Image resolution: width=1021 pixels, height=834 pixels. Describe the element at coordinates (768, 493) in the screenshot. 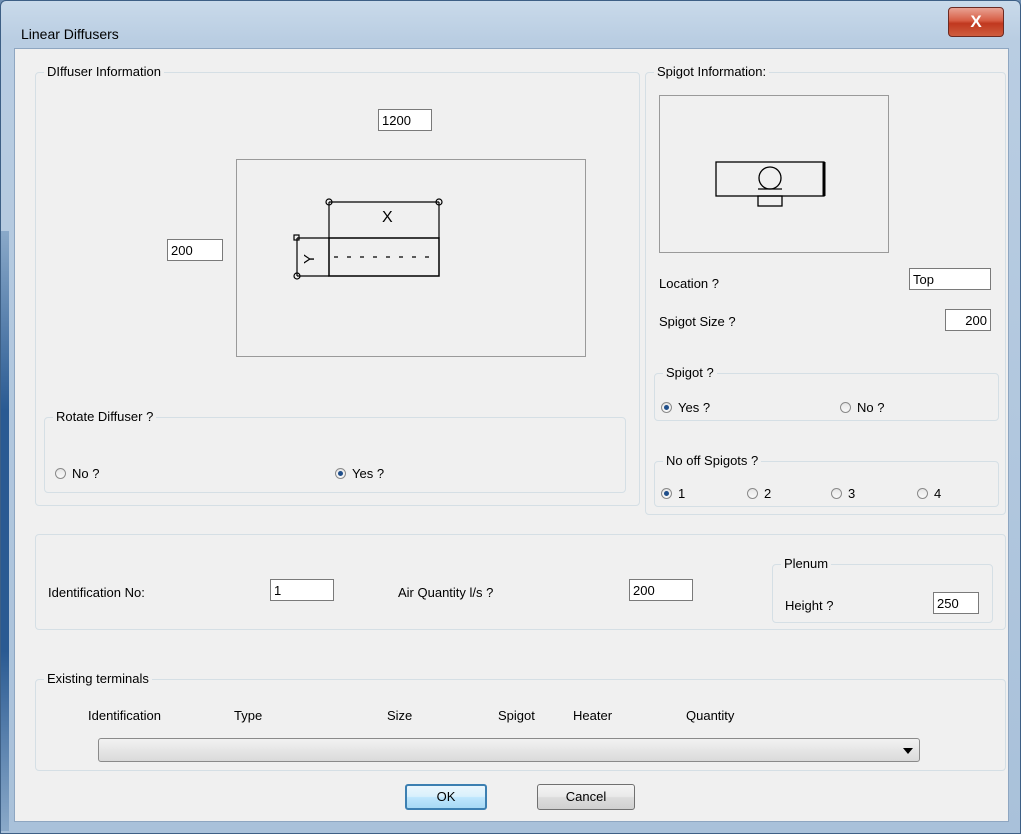

I see `spigots-2-label: 2` at that location.